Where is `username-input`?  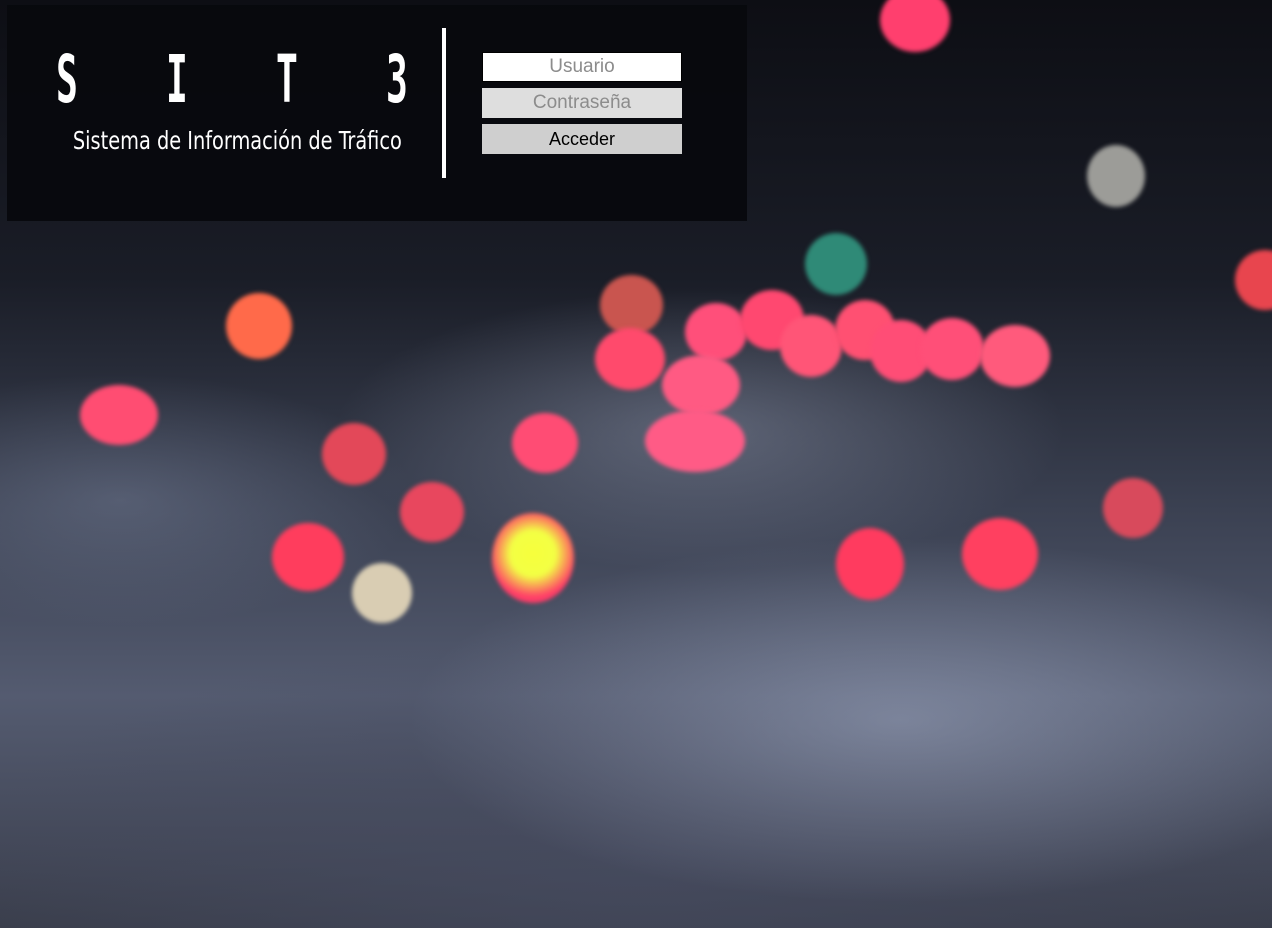
username-input is located at coordinates (582, 67).